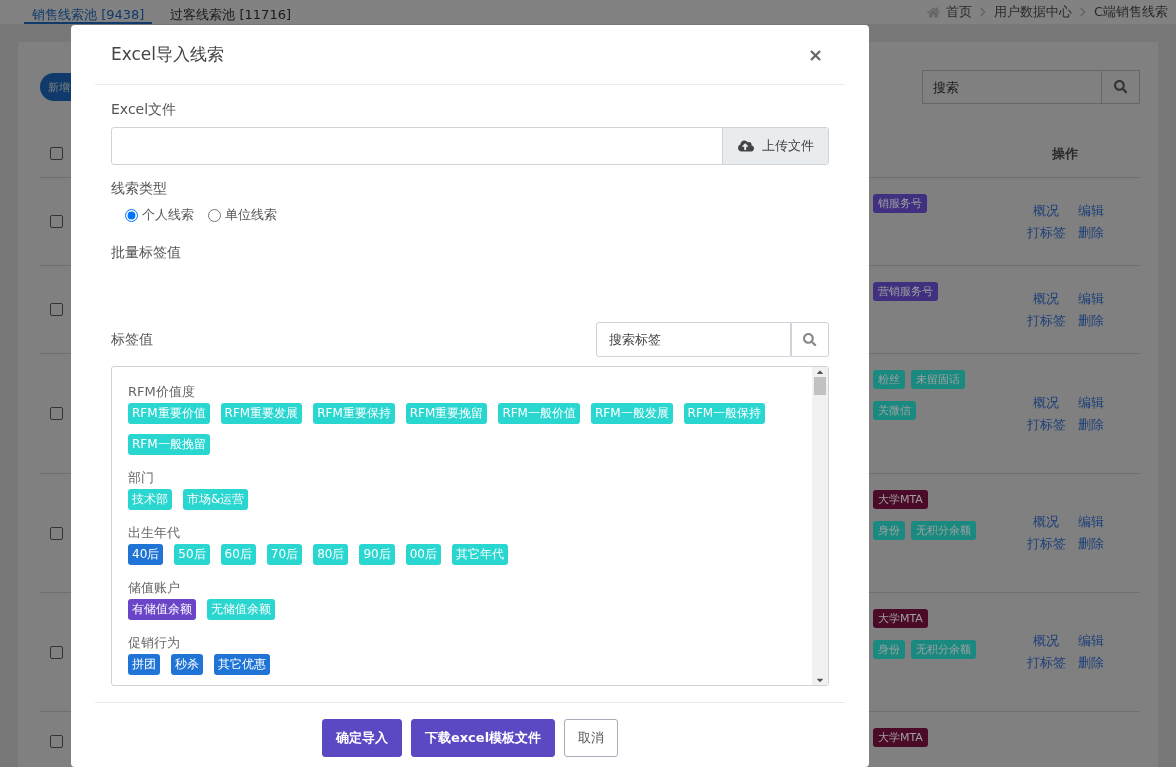 Image resolution: width=1176 pixels, height=767 pixels. I want to click on tag: 销服务号, so click(900, 203).